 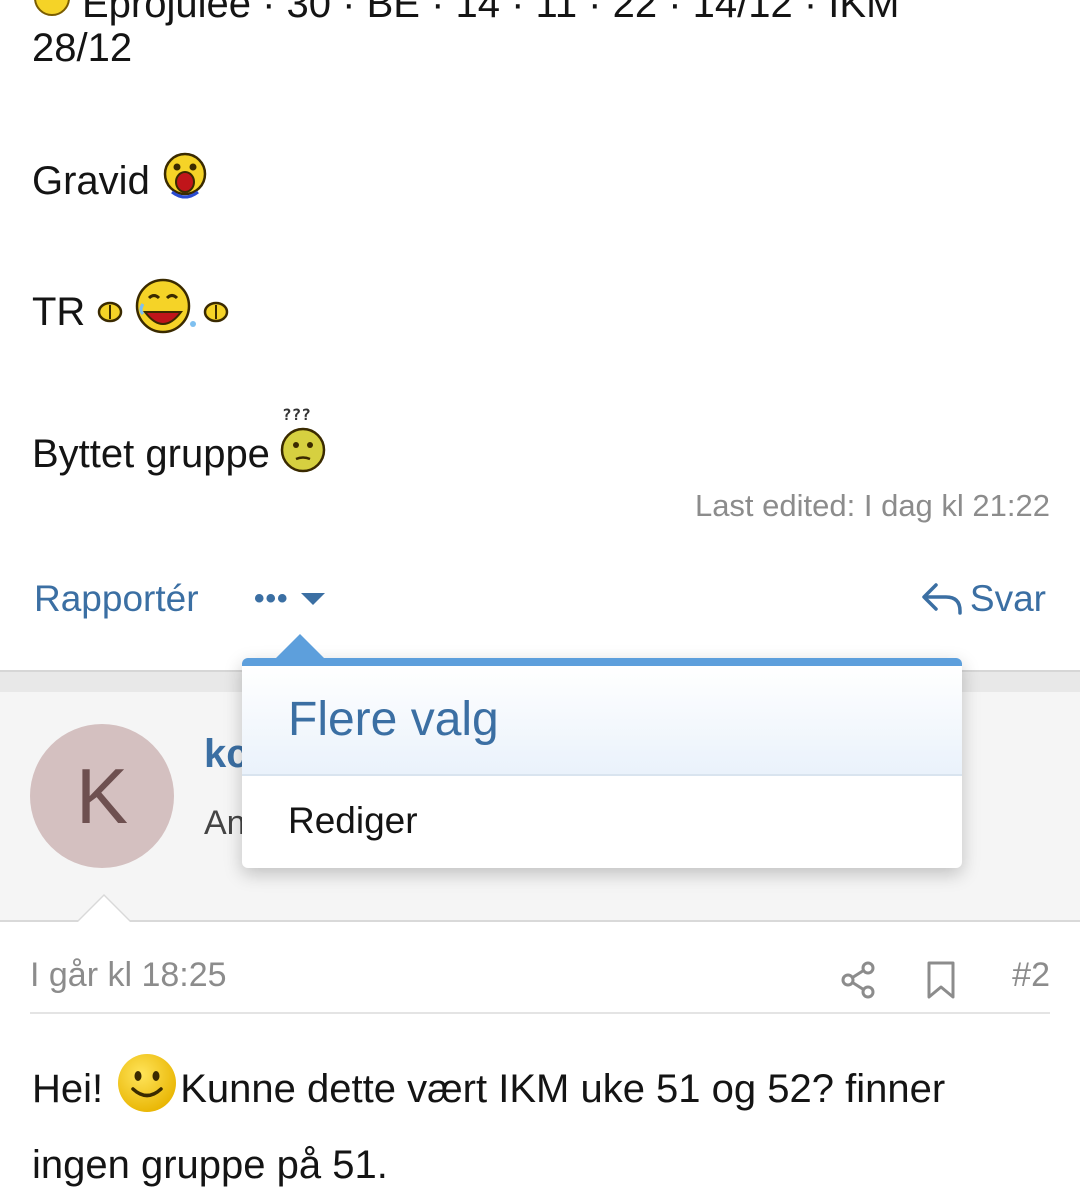 What do you see at coordinates (116, 599) in the screenshot?
I see `report-link: Rapportér` at bounding box center [116, 599].